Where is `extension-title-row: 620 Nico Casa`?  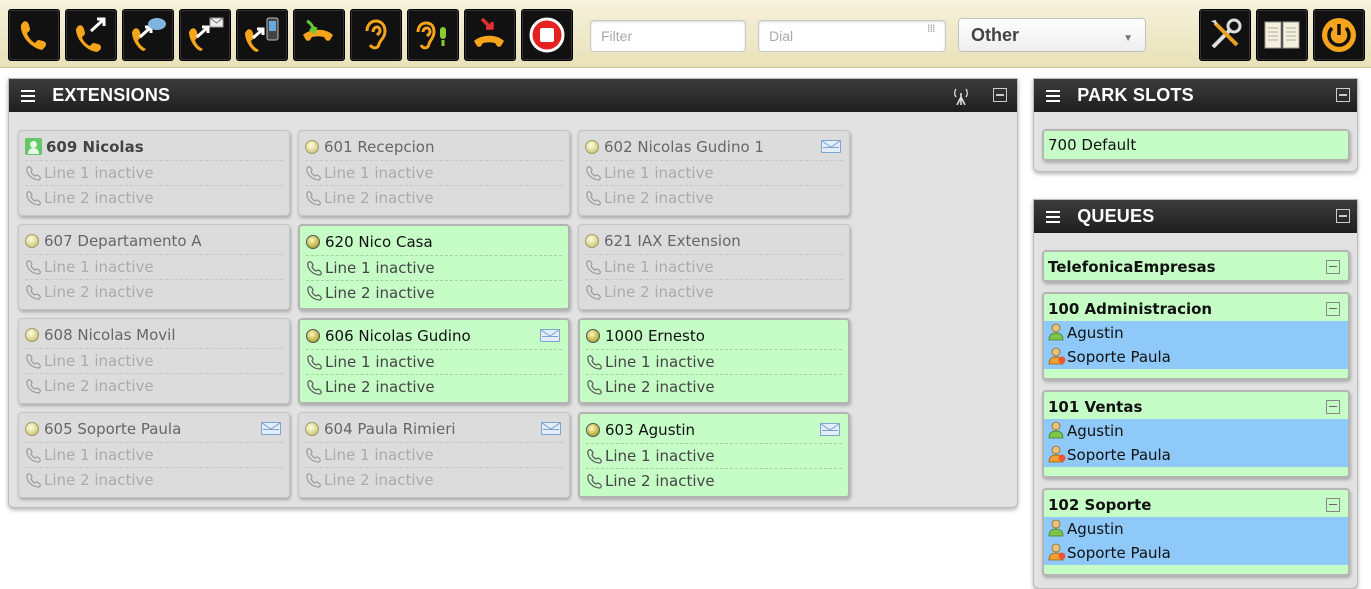 extension-title-row: 620 Nico Casa is located at coordinates (434, 242).